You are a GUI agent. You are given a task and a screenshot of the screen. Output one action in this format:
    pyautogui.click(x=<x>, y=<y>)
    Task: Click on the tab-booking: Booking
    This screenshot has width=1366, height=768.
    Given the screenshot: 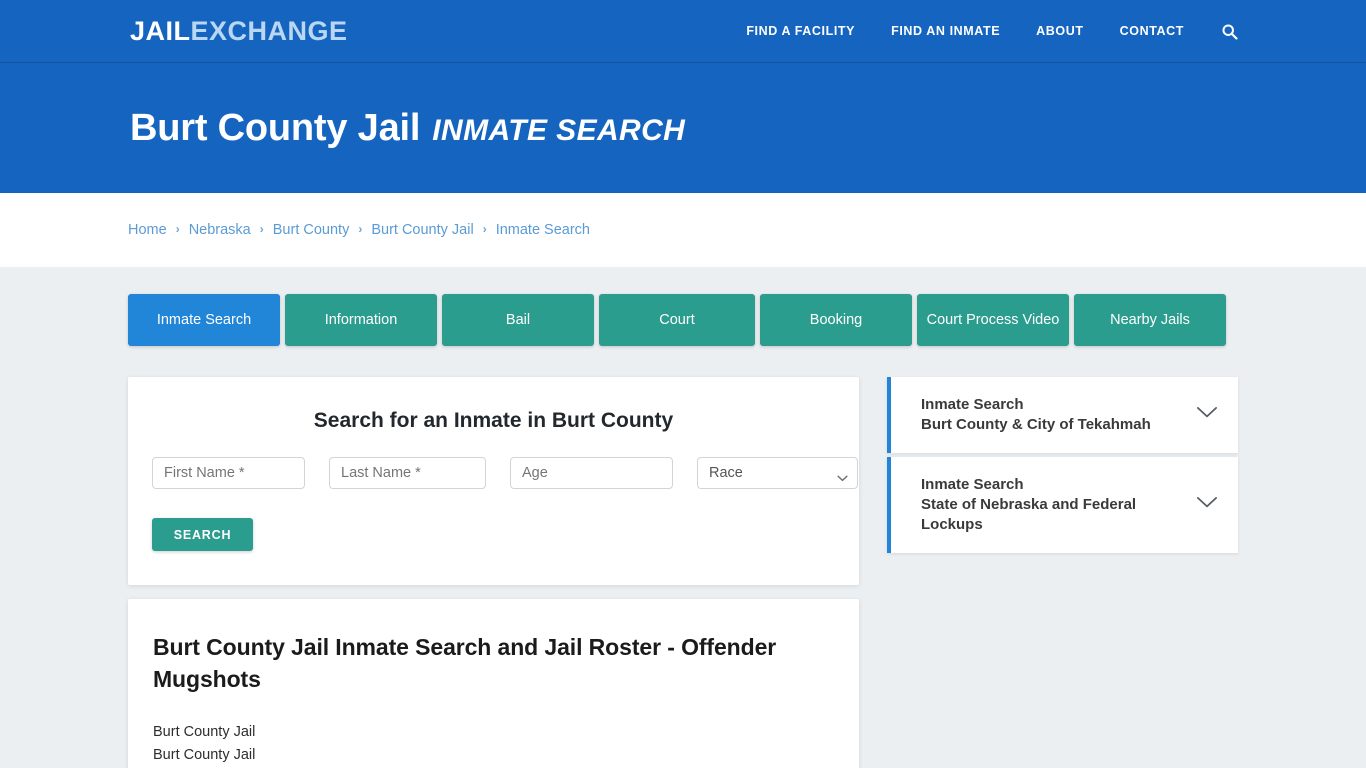 What is the action you would take?
    pyautogui.click(x=836, y=320)
    